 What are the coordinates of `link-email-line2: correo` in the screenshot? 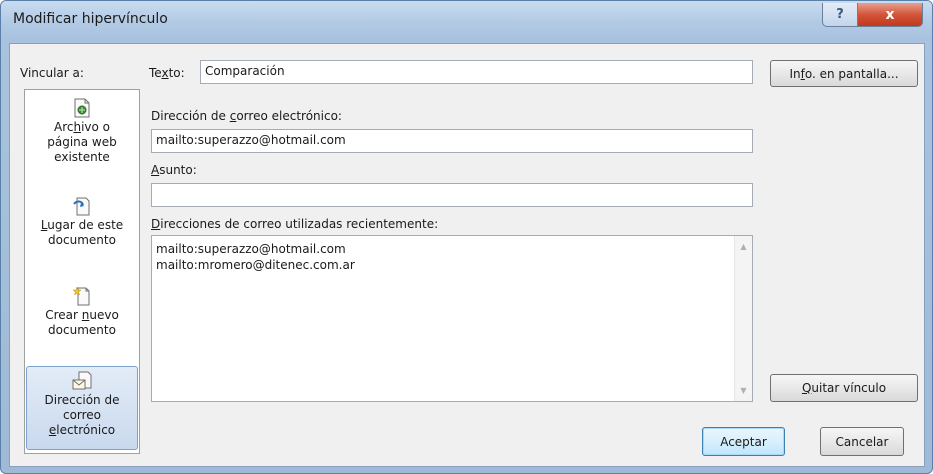 It's located at (82, 415).